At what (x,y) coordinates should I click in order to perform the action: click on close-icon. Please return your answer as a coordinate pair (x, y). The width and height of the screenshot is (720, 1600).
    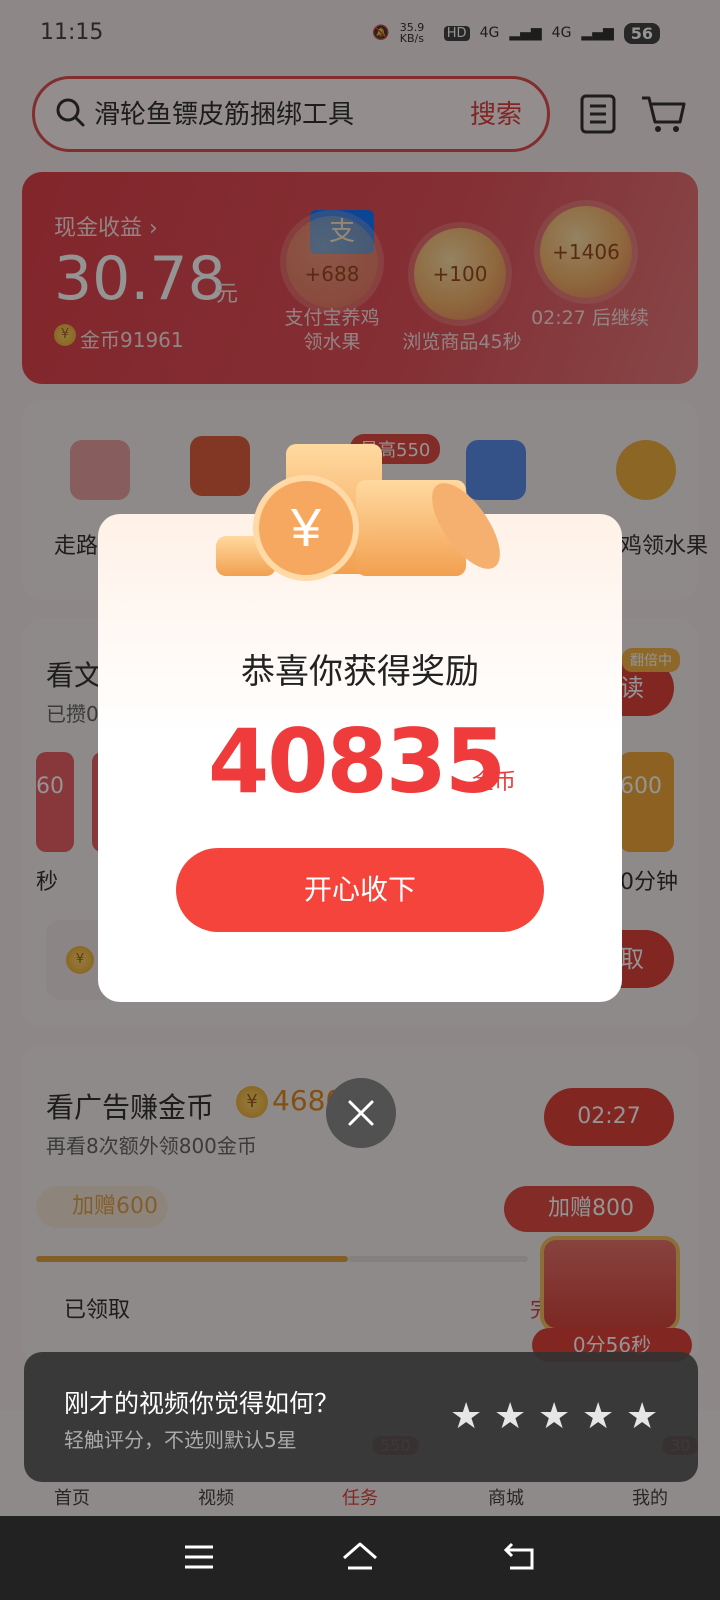
    Looking at the image, I should click on (361, 1113).